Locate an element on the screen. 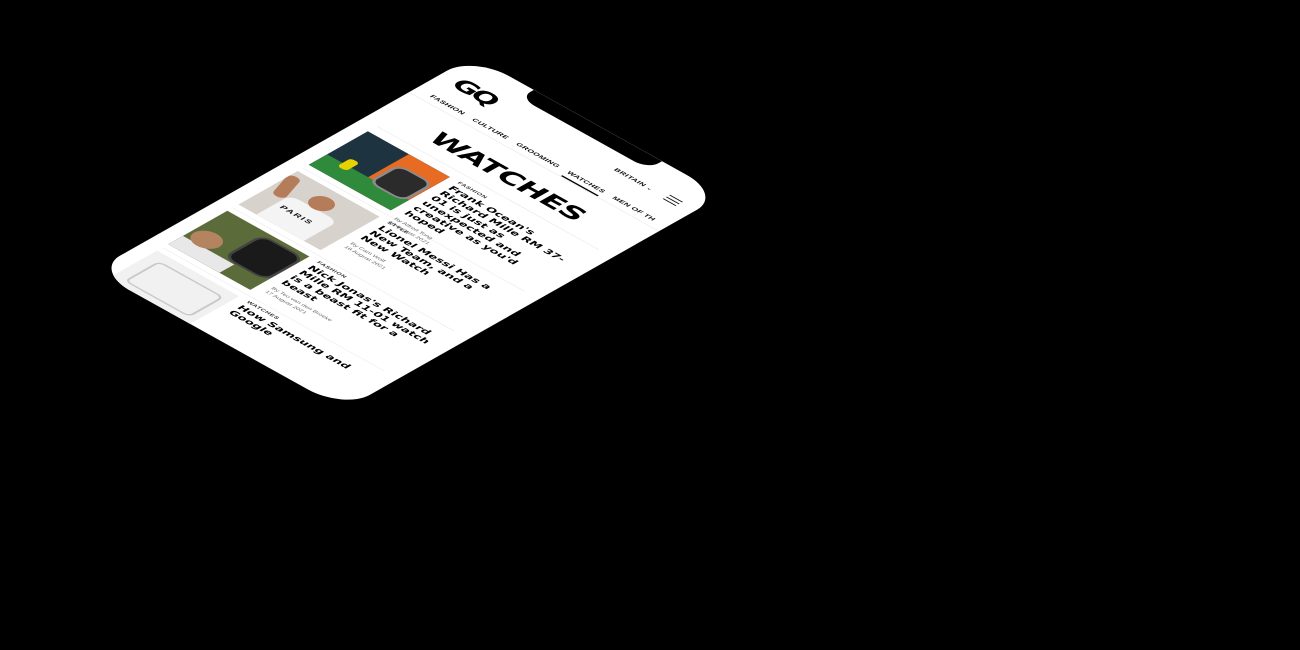 The height and width of the screenshot is (650, 1300). region-label: BRITAIN is located at coordinates (629, 177).